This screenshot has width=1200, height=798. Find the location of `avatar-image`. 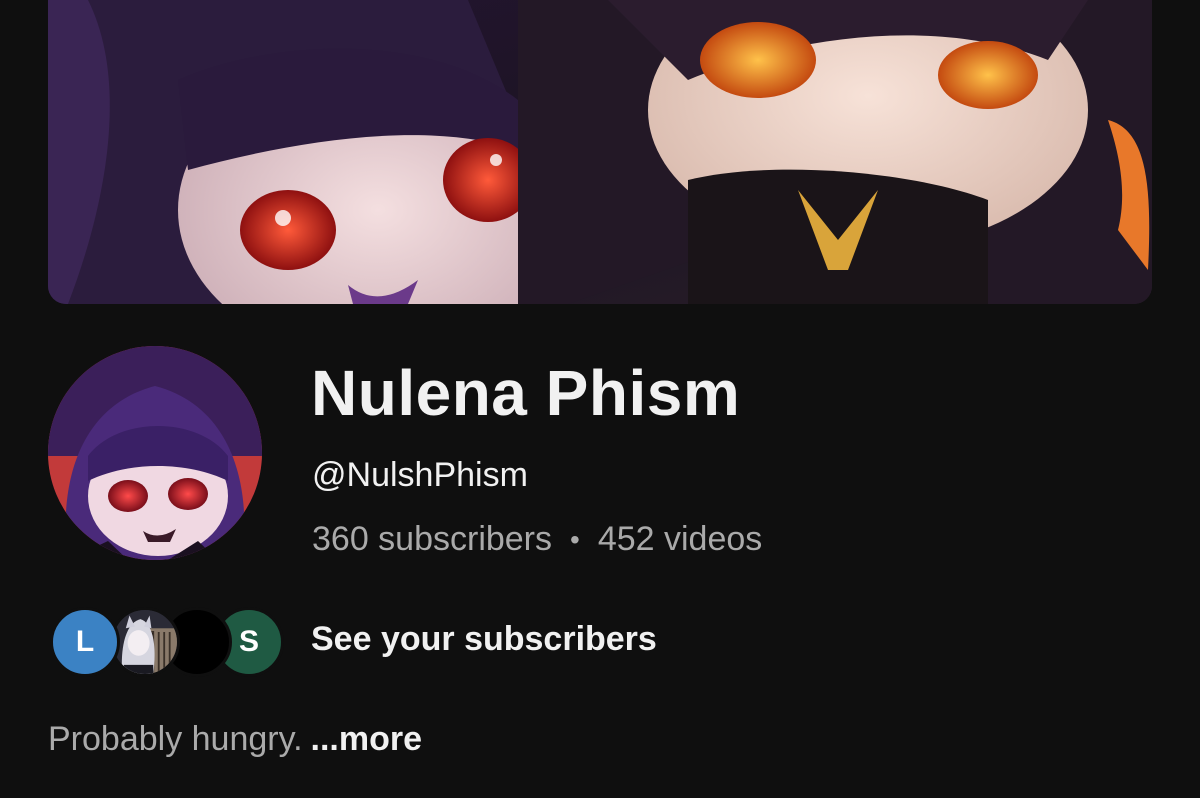

avatar-image is located at coordinates (155, 453).